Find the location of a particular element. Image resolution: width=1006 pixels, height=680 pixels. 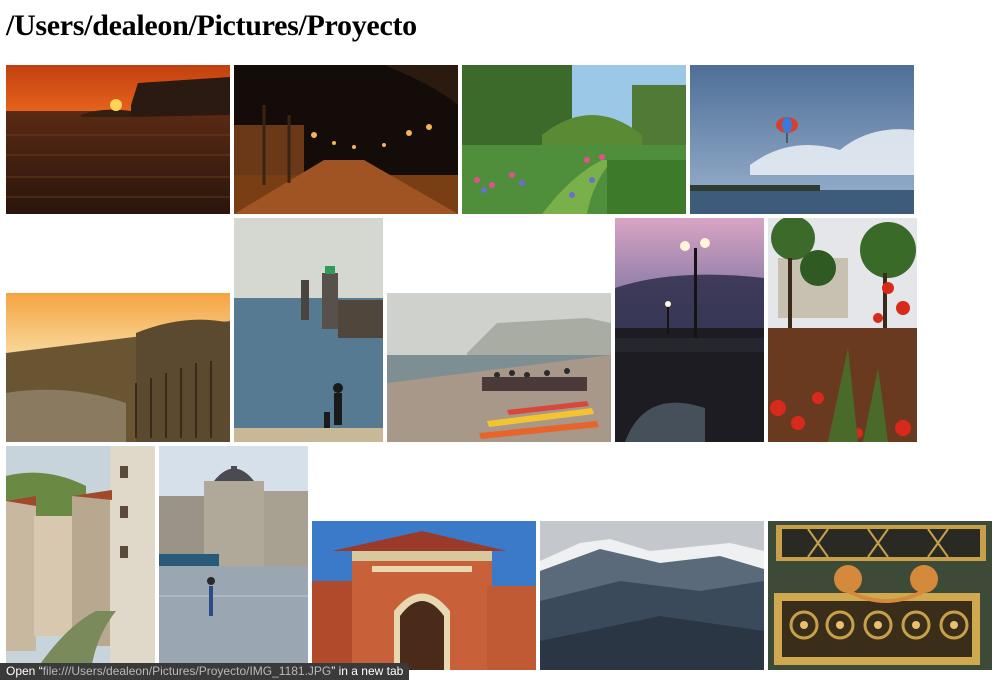

photo-square-reflection is located at coordinates (233, 558).